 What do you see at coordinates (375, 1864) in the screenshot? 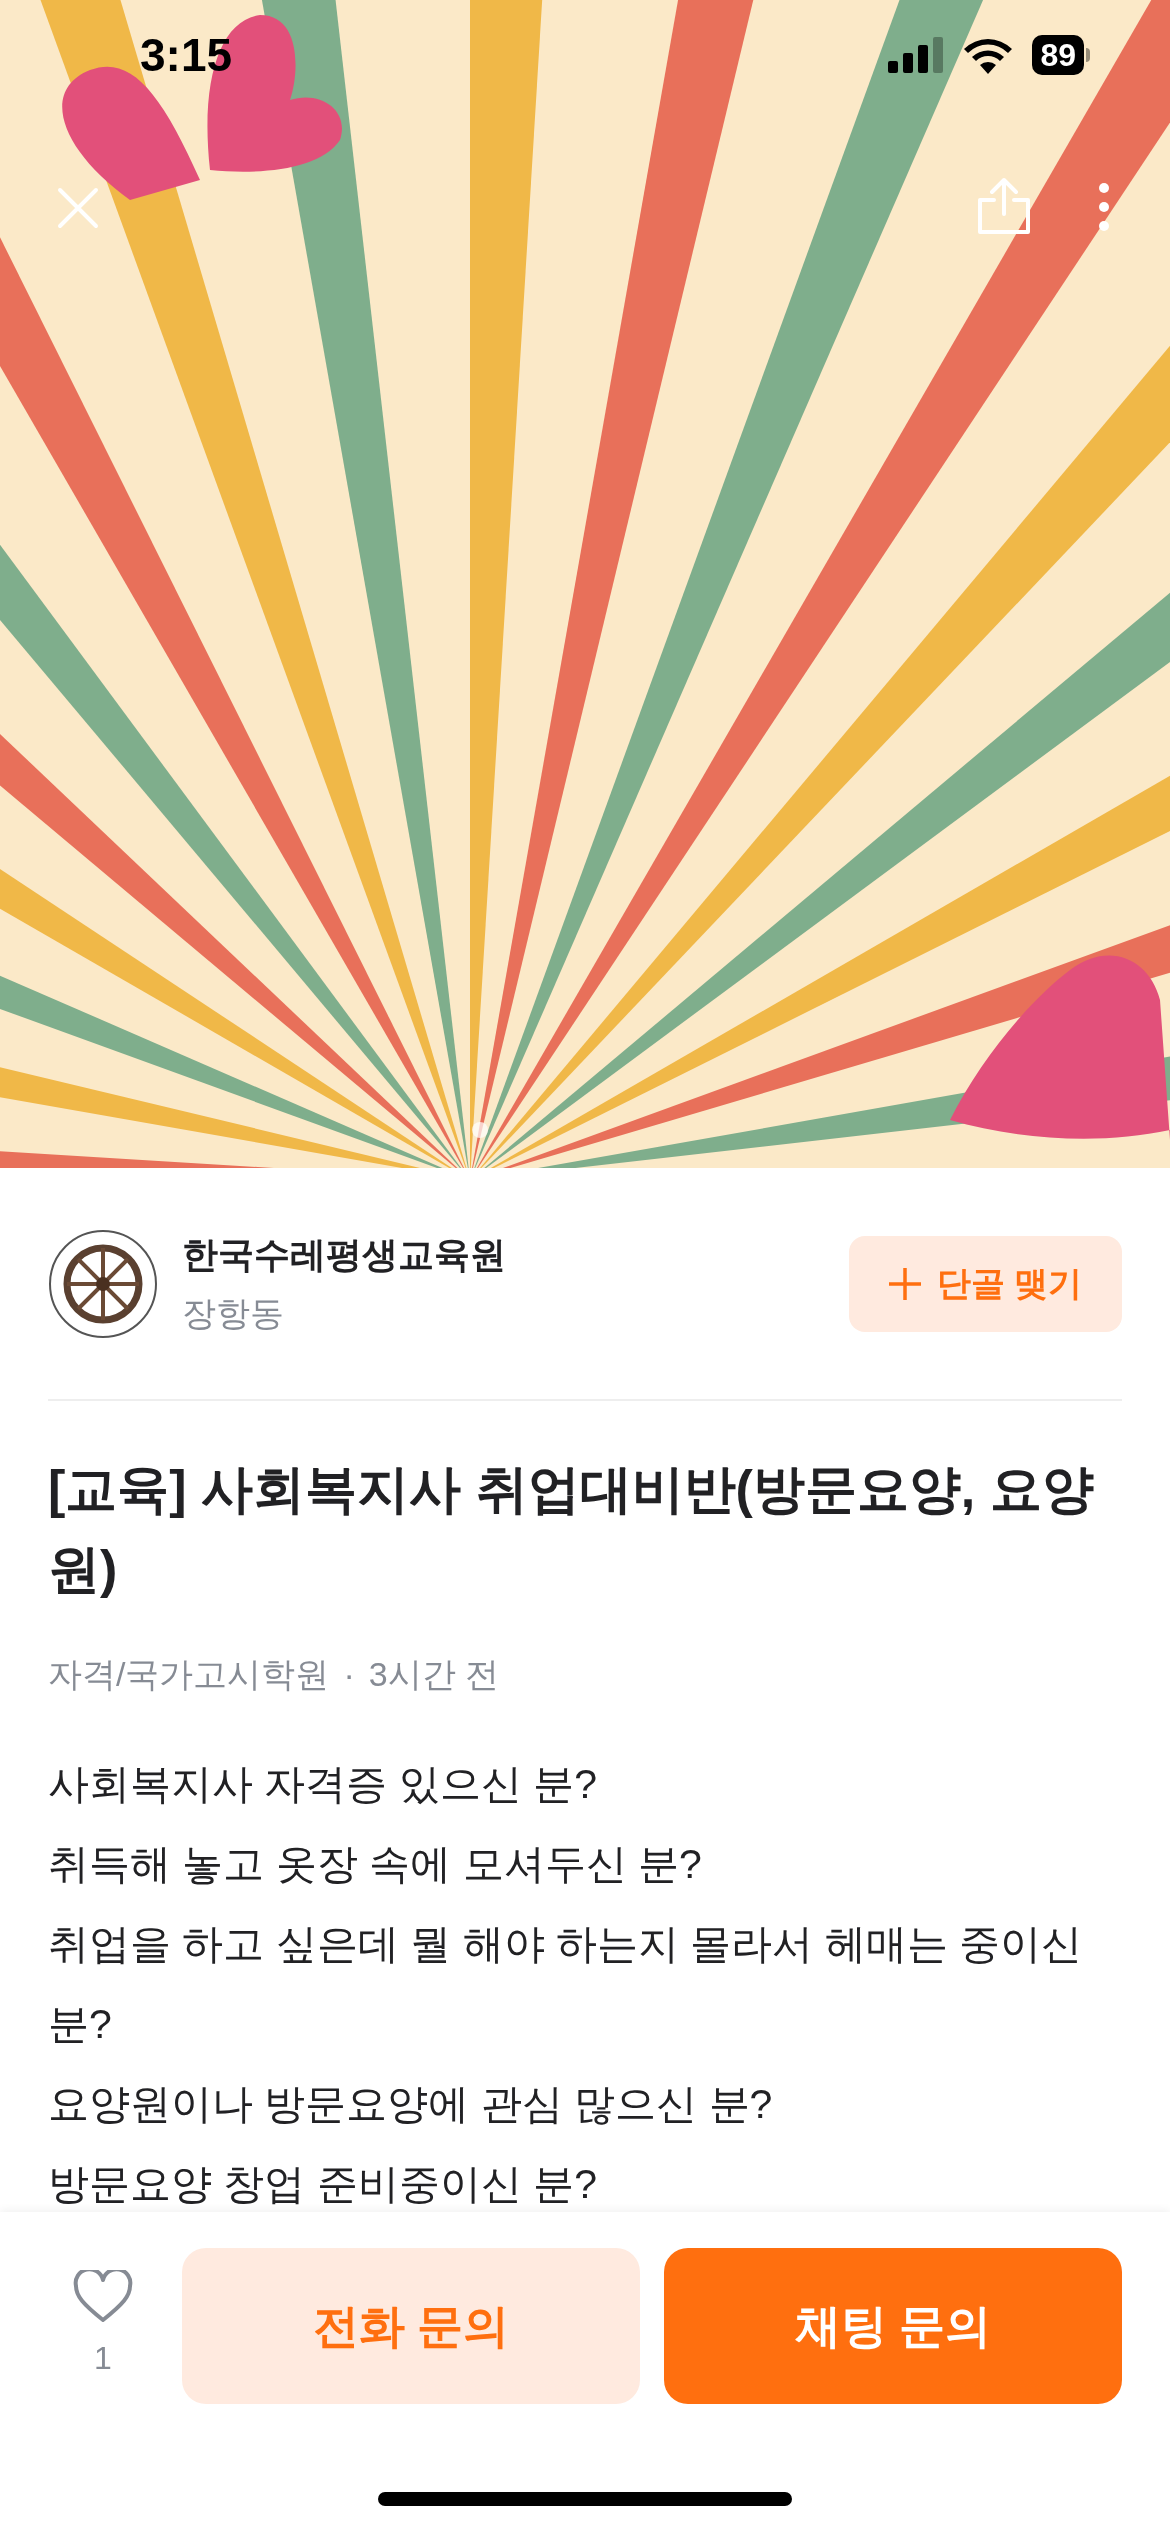
I see `body-text-line: 취득해 놓고 옷장 속에 모셔두신 분?` at bounding box center [375, 1864].